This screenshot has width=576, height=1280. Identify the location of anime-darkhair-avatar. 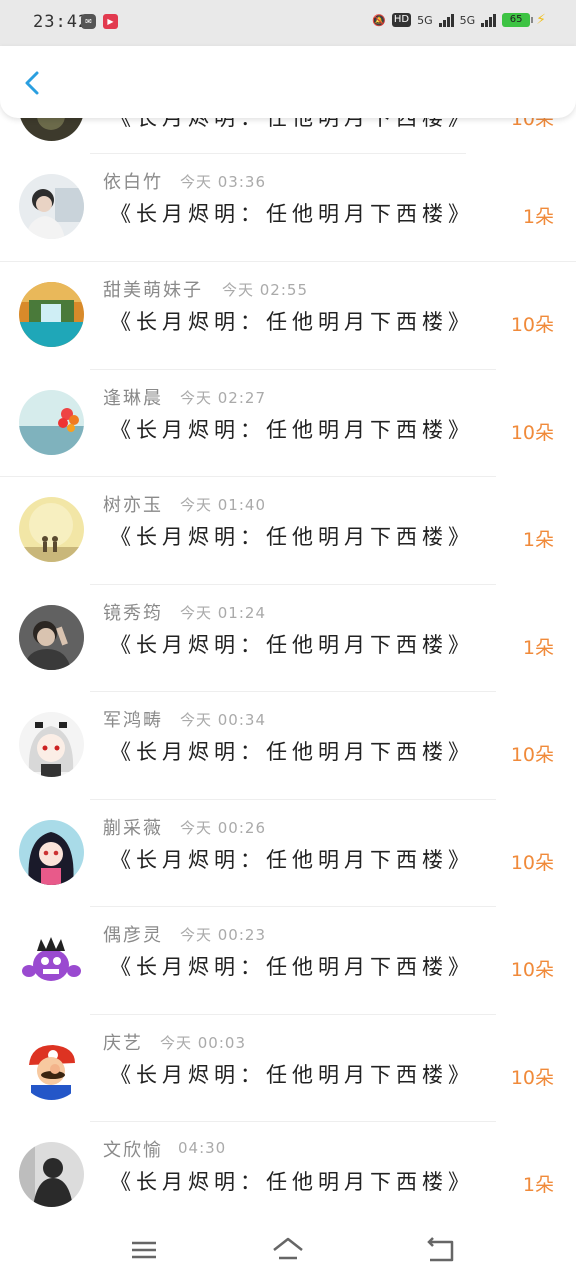
(51, 852).